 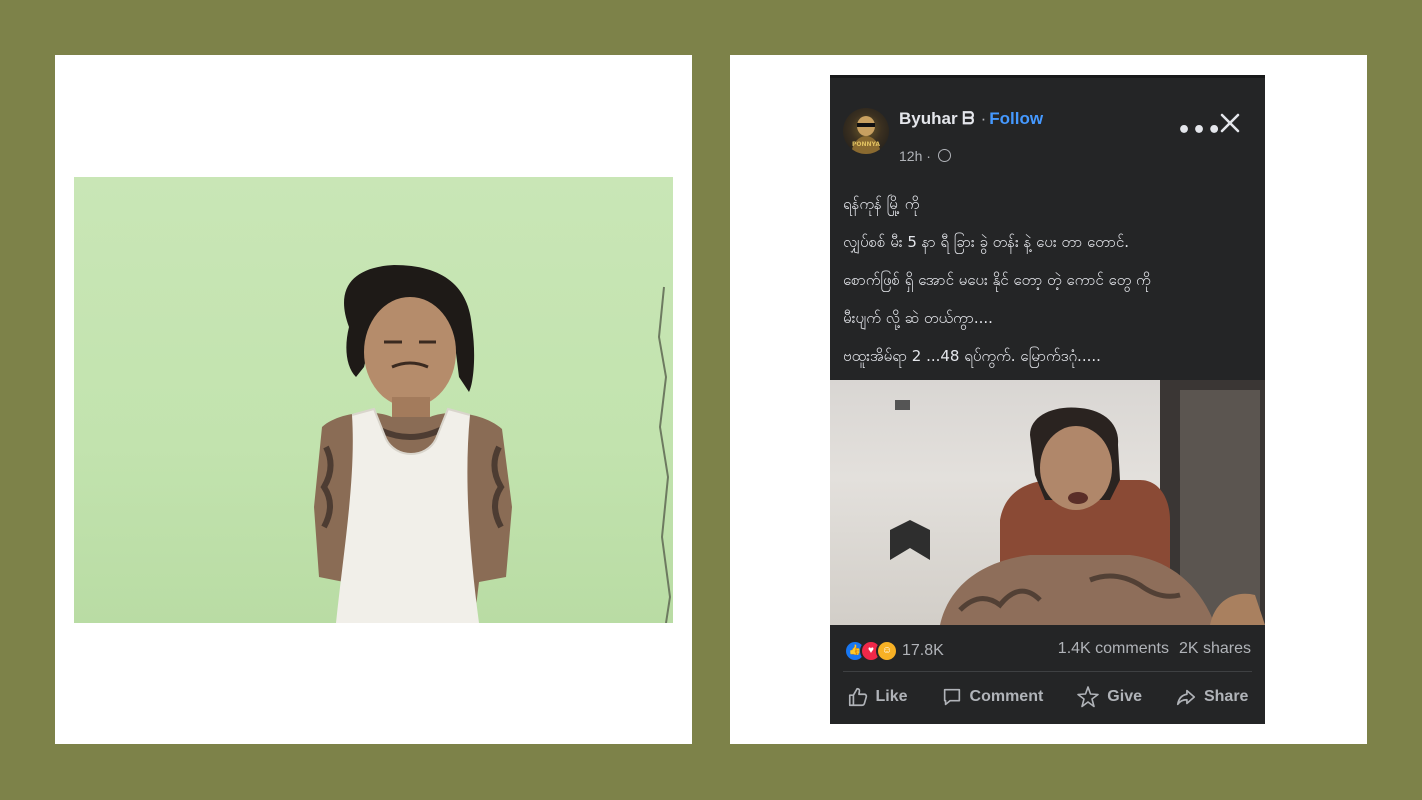 What do you see at coordinates (944, 155) in the screenshot?
I see `globe-icon` at bounding box center [944, 155].